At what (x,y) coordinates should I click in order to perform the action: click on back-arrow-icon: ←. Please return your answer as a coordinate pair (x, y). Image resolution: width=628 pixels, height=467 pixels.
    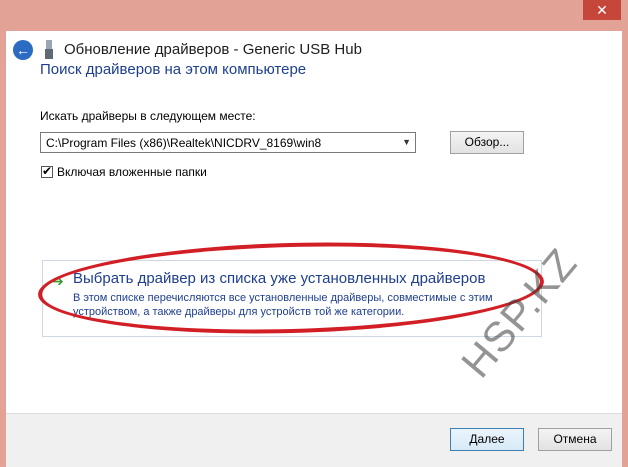
    Looking at the image, I should click on (23, 50).